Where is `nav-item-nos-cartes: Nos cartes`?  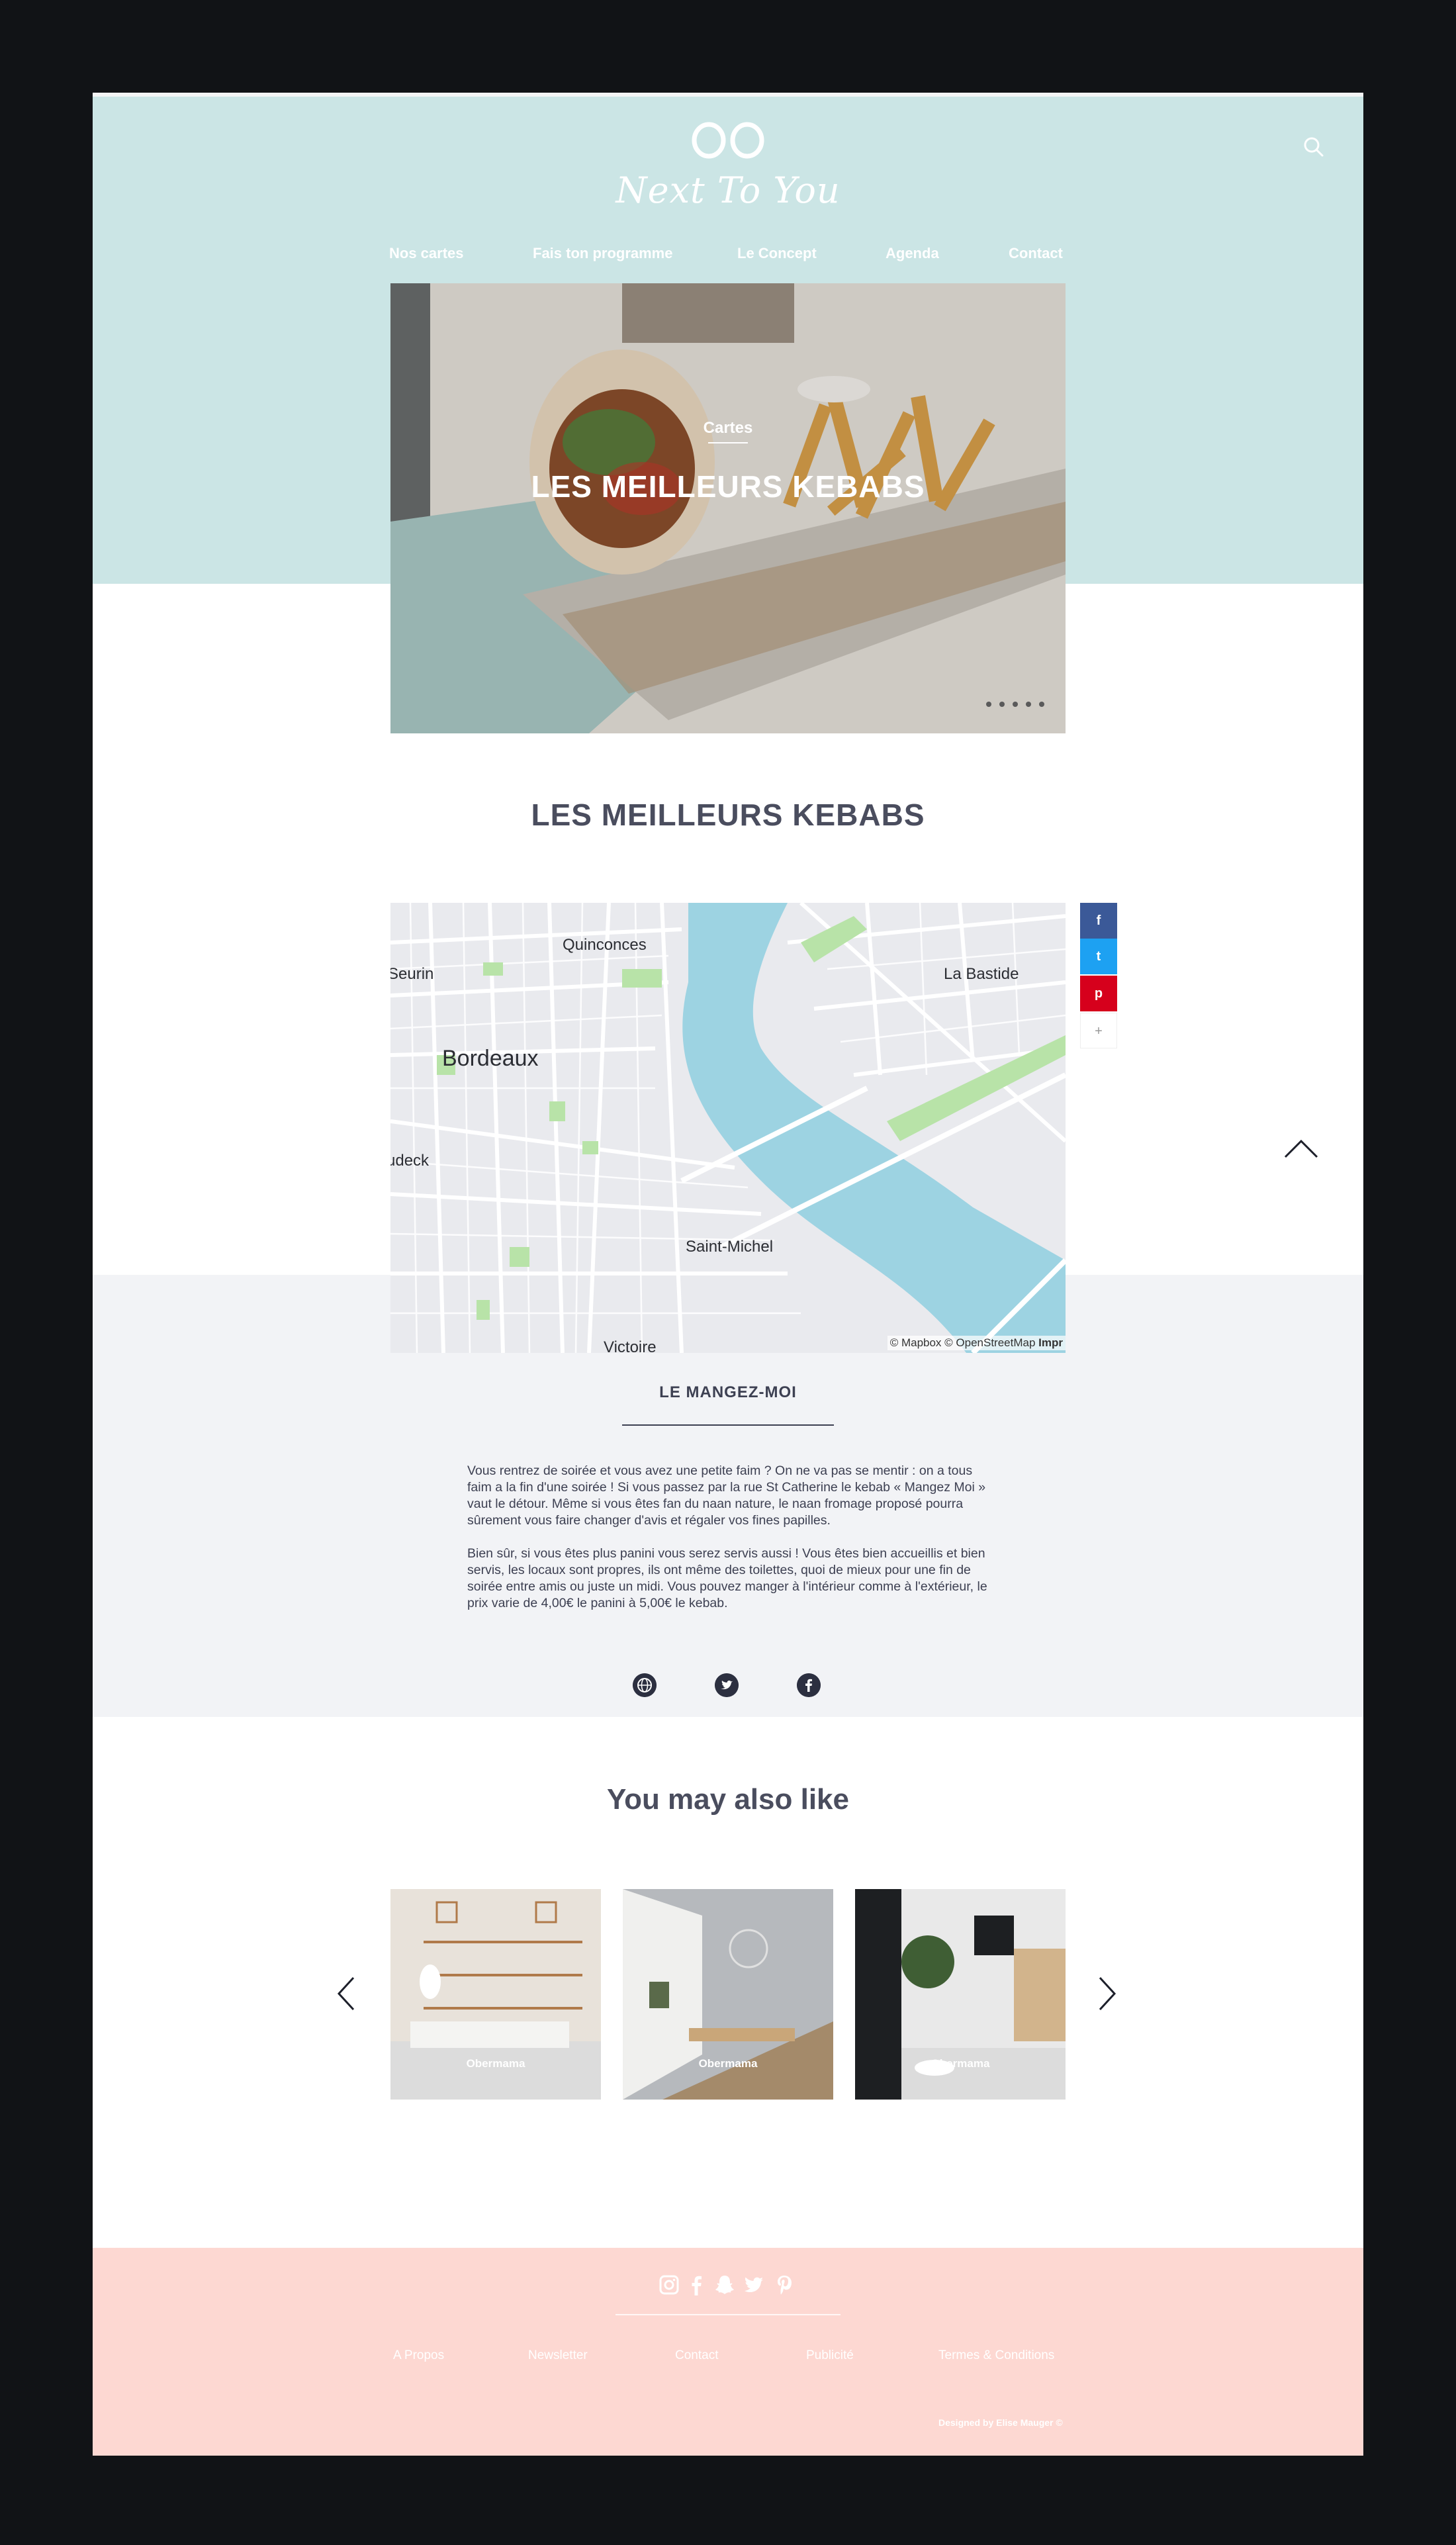
nav-item-nos-cartes: Nos cartes is located at coordinates (427, 253).